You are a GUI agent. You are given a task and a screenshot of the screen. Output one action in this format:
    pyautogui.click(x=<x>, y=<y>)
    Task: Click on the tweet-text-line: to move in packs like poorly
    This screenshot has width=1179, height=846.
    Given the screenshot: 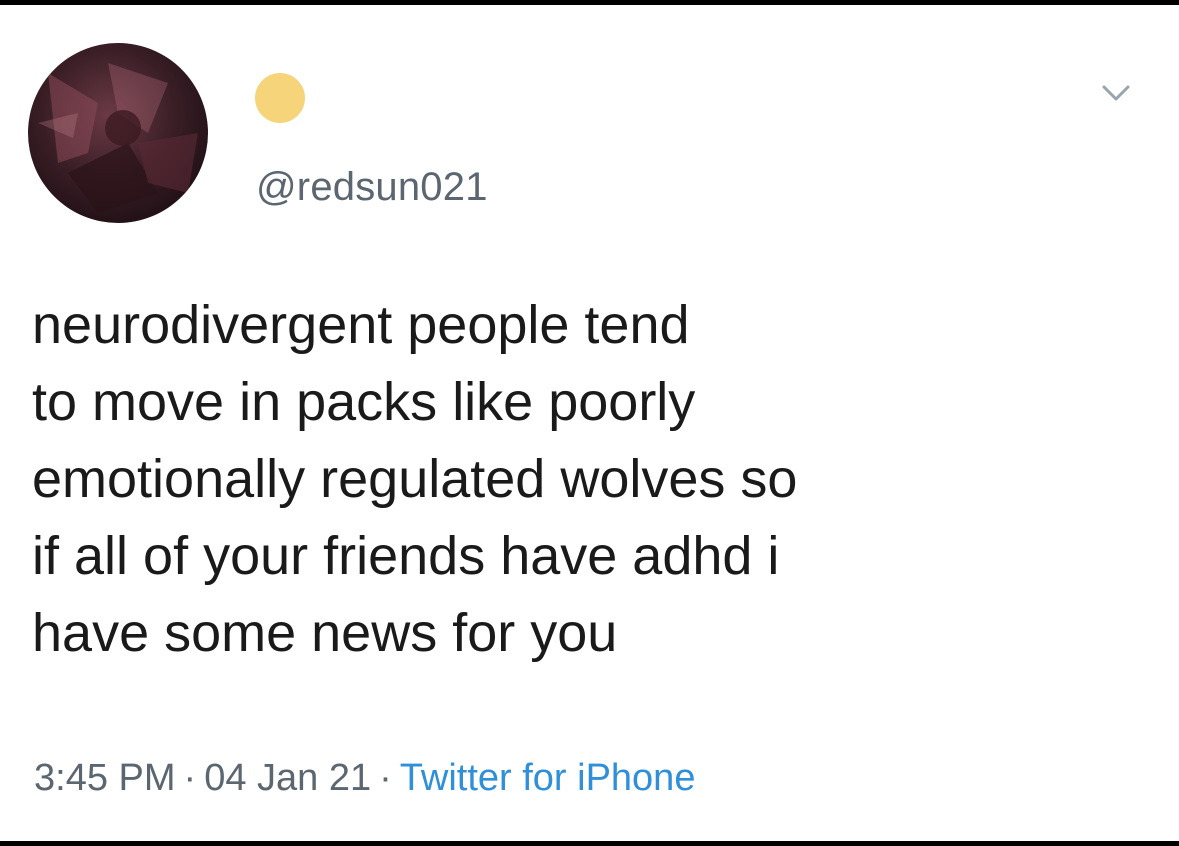 What is the action you would take?
    pyautogui.click(x=364, y=402)
    